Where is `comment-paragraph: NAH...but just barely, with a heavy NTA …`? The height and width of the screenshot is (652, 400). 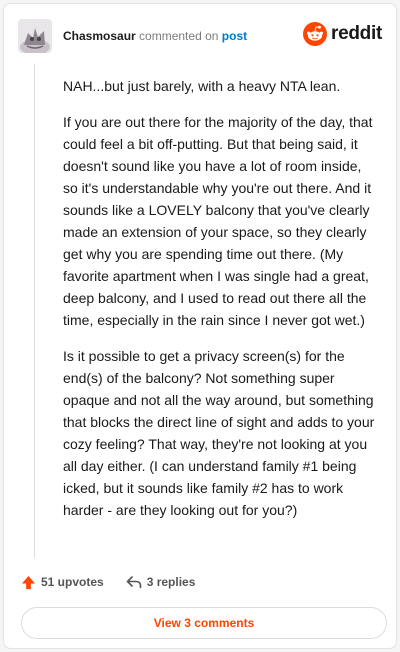 comment-paragraph: NAH...but just barely, with a heavy NTA … is located at coordinates (202, 86).